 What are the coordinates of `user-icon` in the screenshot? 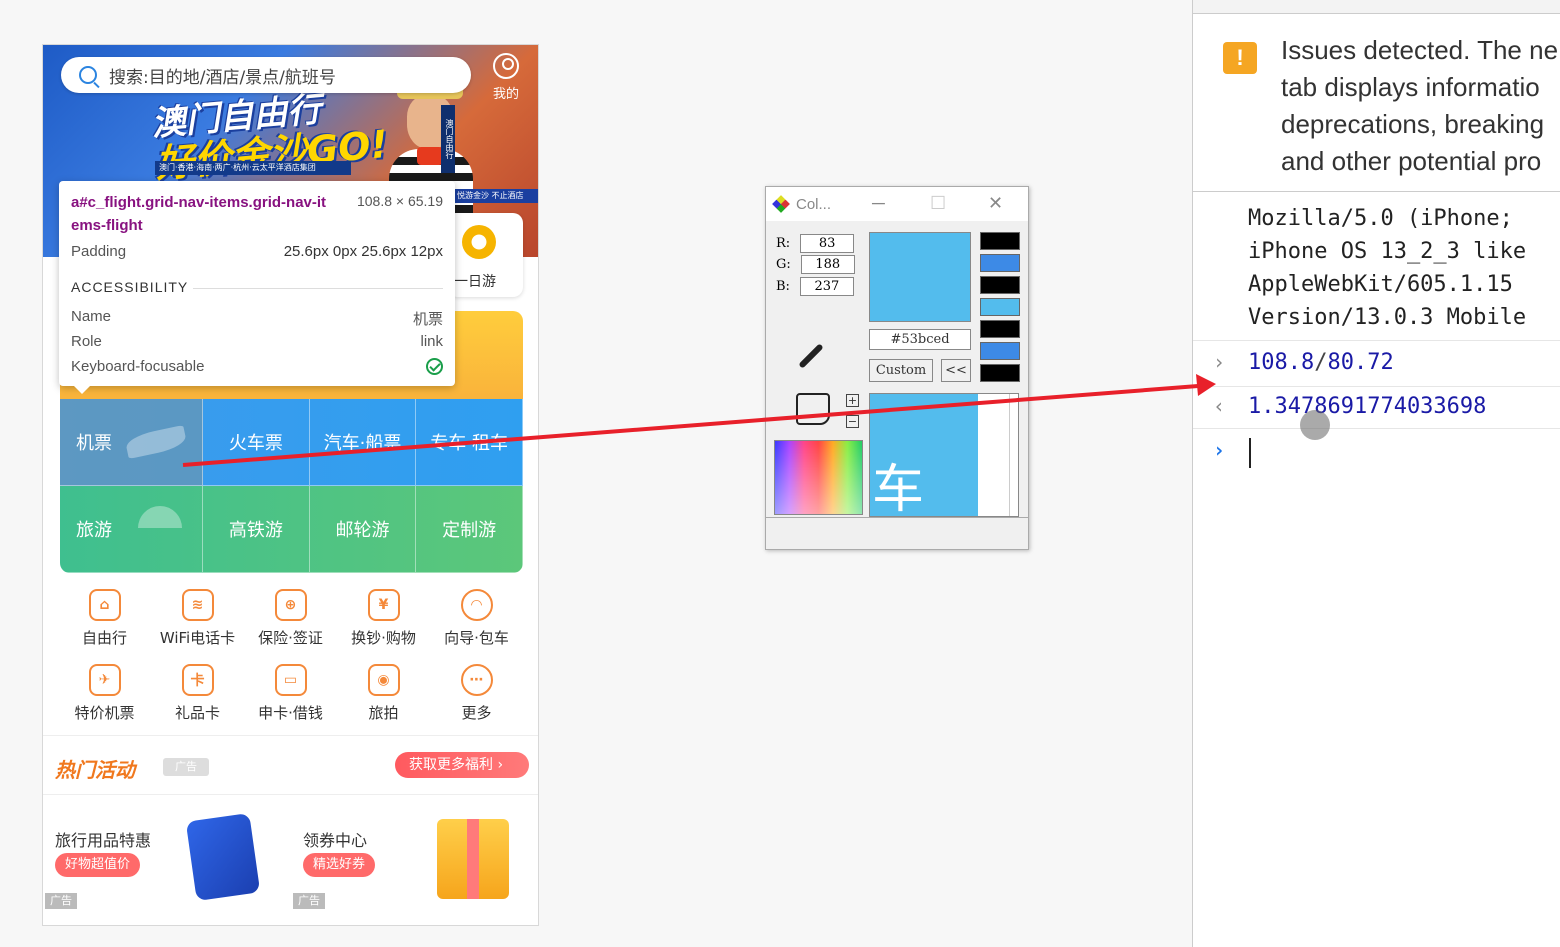 It's located at (506, 66).